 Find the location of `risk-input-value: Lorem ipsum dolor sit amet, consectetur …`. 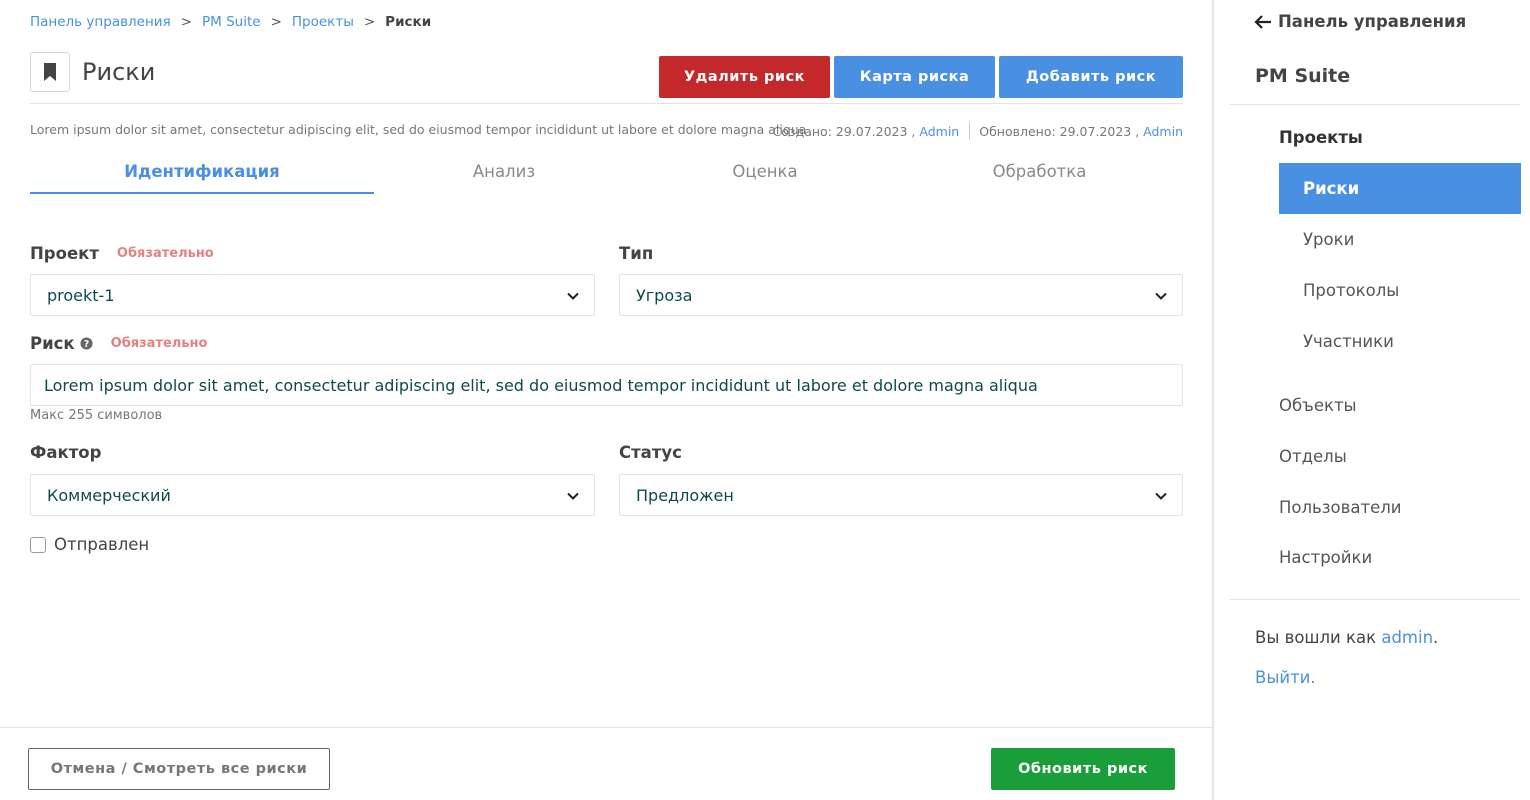

risk-input-value: Lorem ipsum dolor sit amet, consectetur … is located at coordinates (541, 385).